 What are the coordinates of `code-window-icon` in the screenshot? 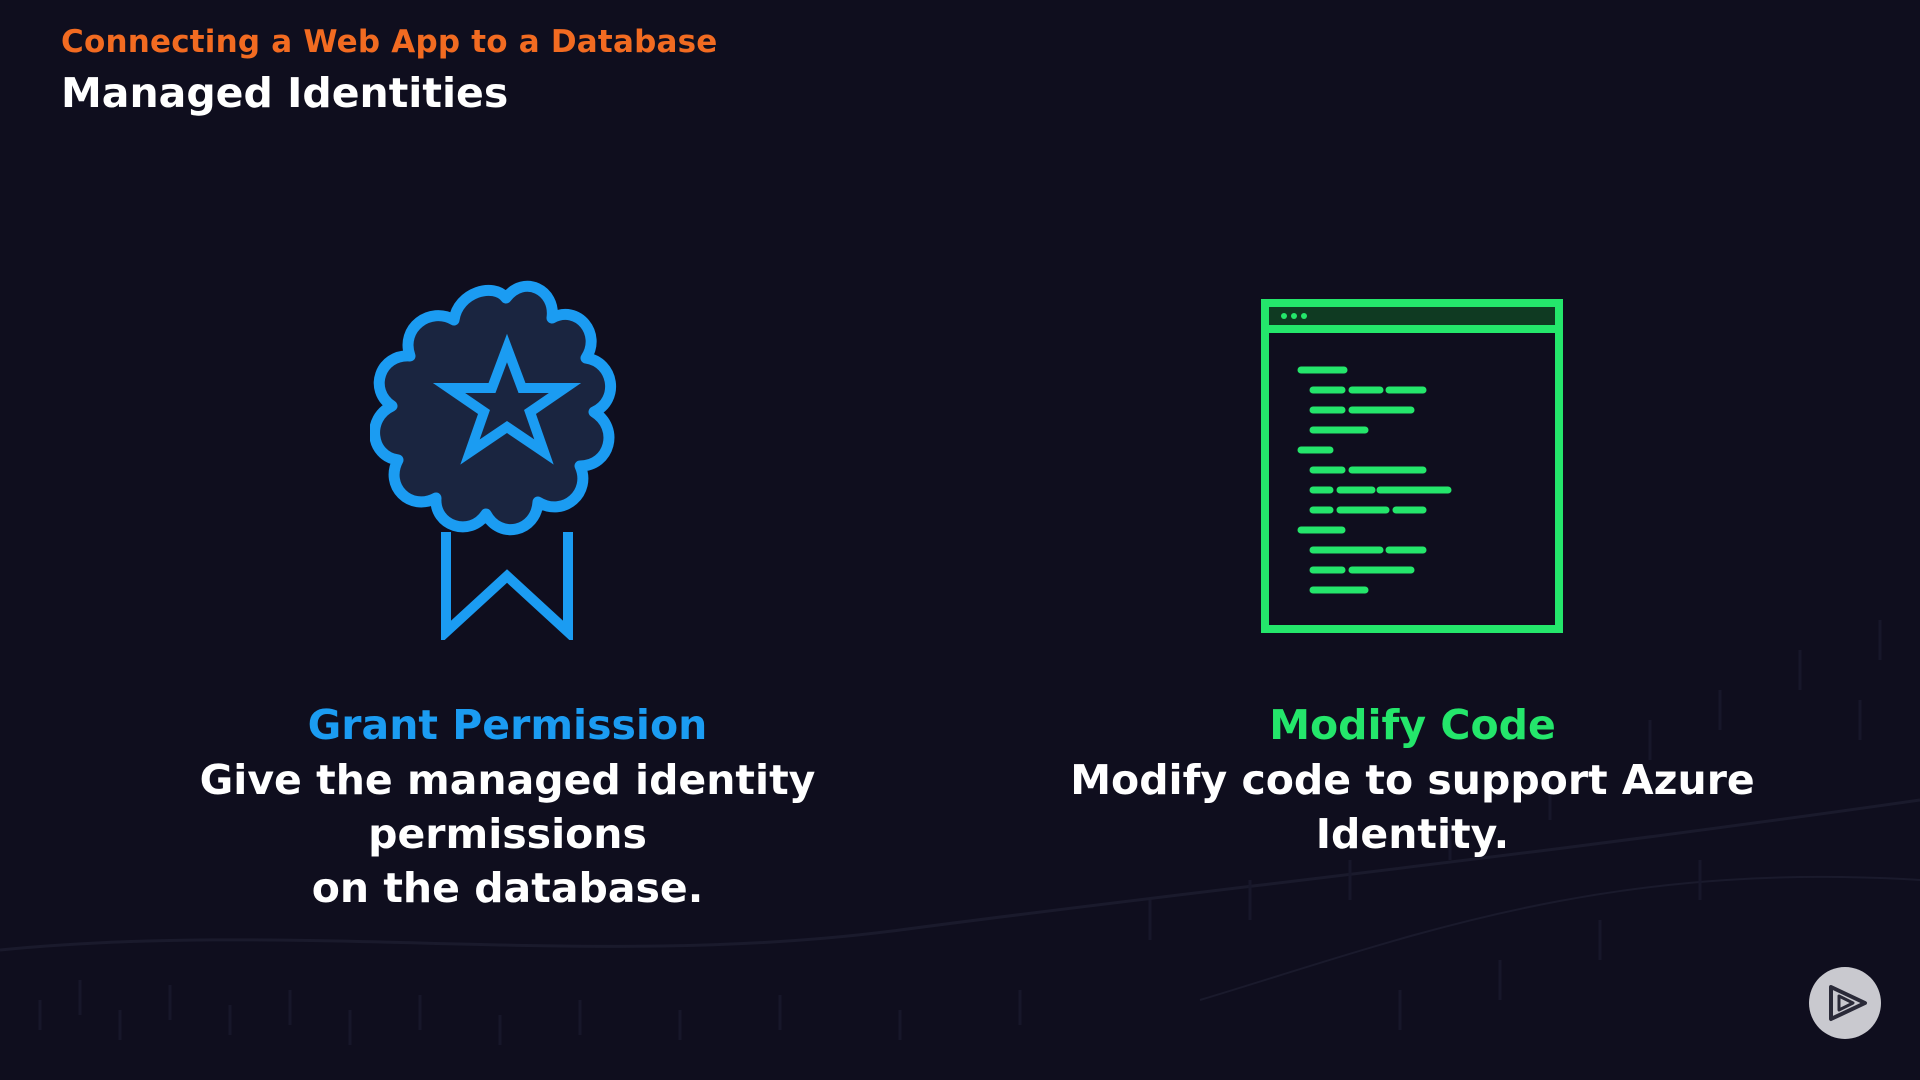 It's located at (1412, 466).